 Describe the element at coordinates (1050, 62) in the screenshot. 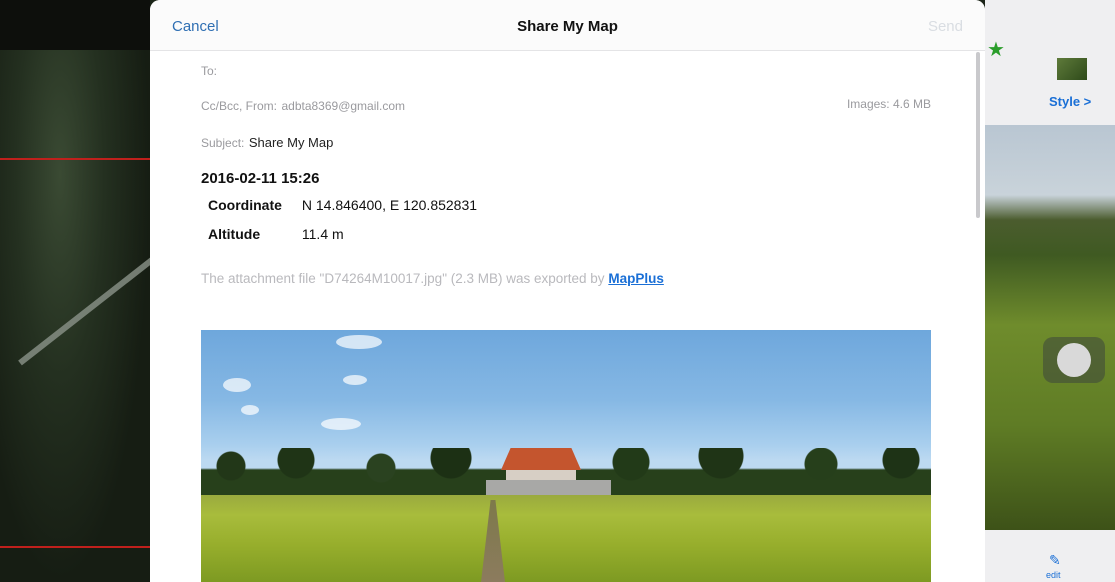

I see `background-toolbar: ★ Style >` at that location.